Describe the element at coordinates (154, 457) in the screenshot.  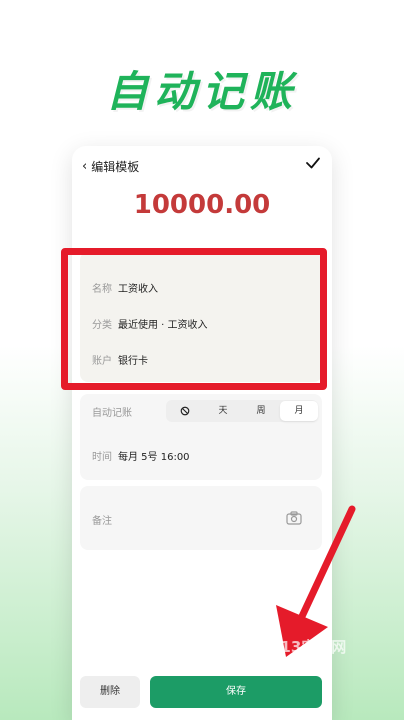
I see `time-value: 每月 5号 16:00` at that location.